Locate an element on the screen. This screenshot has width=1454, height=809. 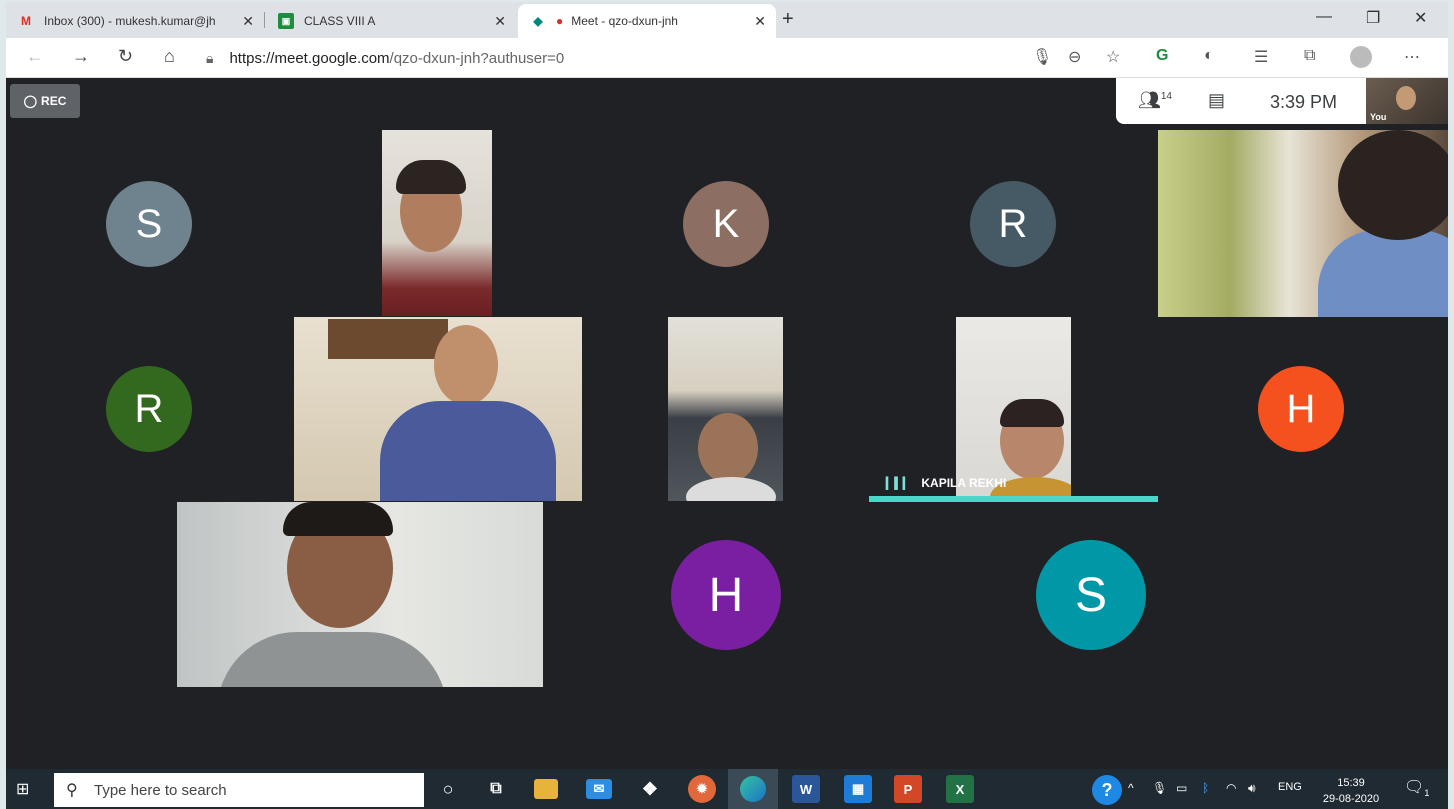
volume-icon: 🔊︎ is located at coordinates (1252, 788).